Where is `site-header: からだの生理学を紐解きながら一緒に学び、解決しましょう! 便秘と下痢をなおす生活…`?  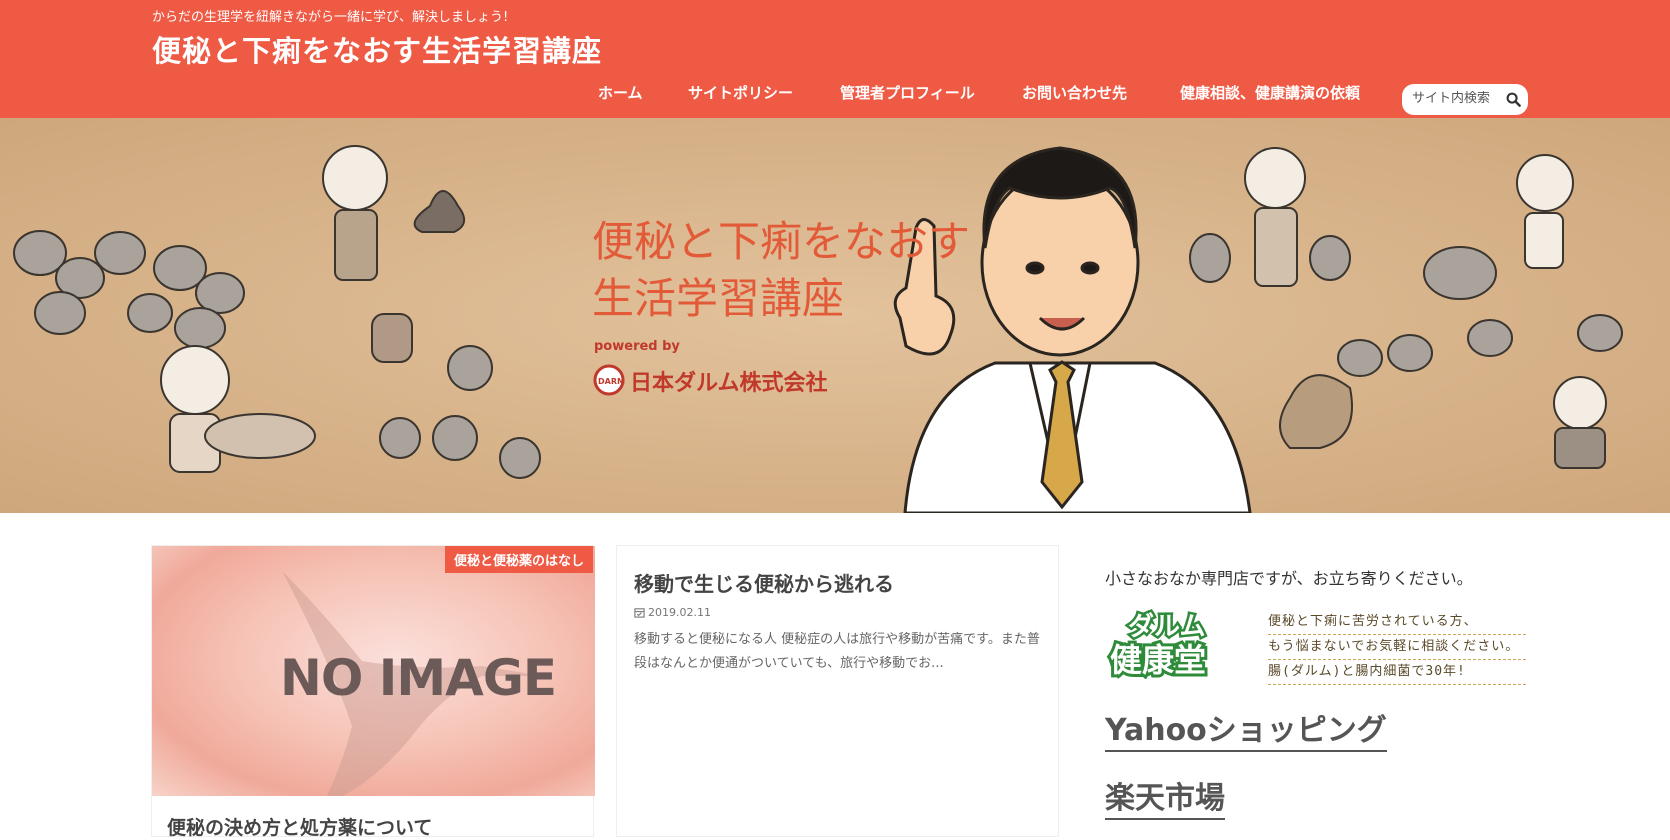
site-header: からだの生理学を紐解きながら一緒に学び、解決しましょう! 便秘と下痢をなおす生活… is located at coordinates (835, 59).